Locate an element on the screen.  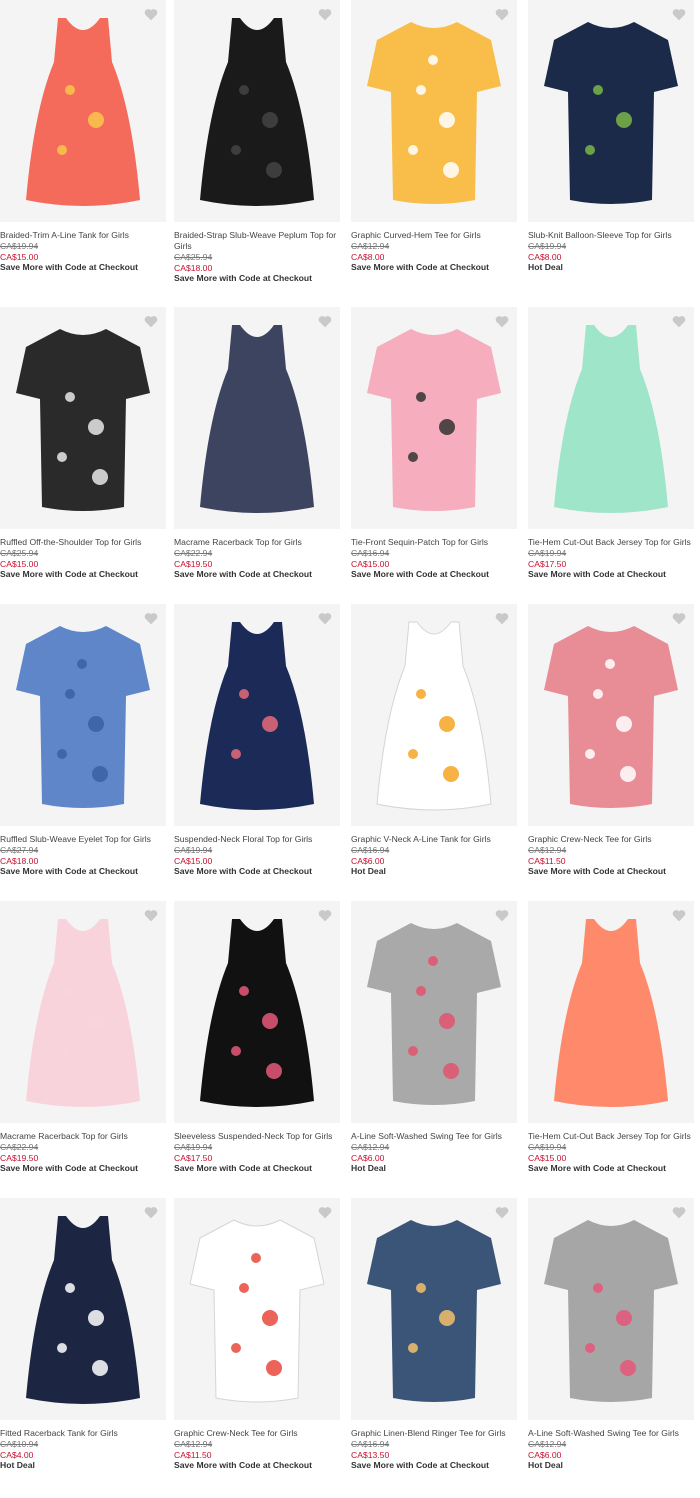
promo-label: Hot Deal is located at coordinates (545, 267).